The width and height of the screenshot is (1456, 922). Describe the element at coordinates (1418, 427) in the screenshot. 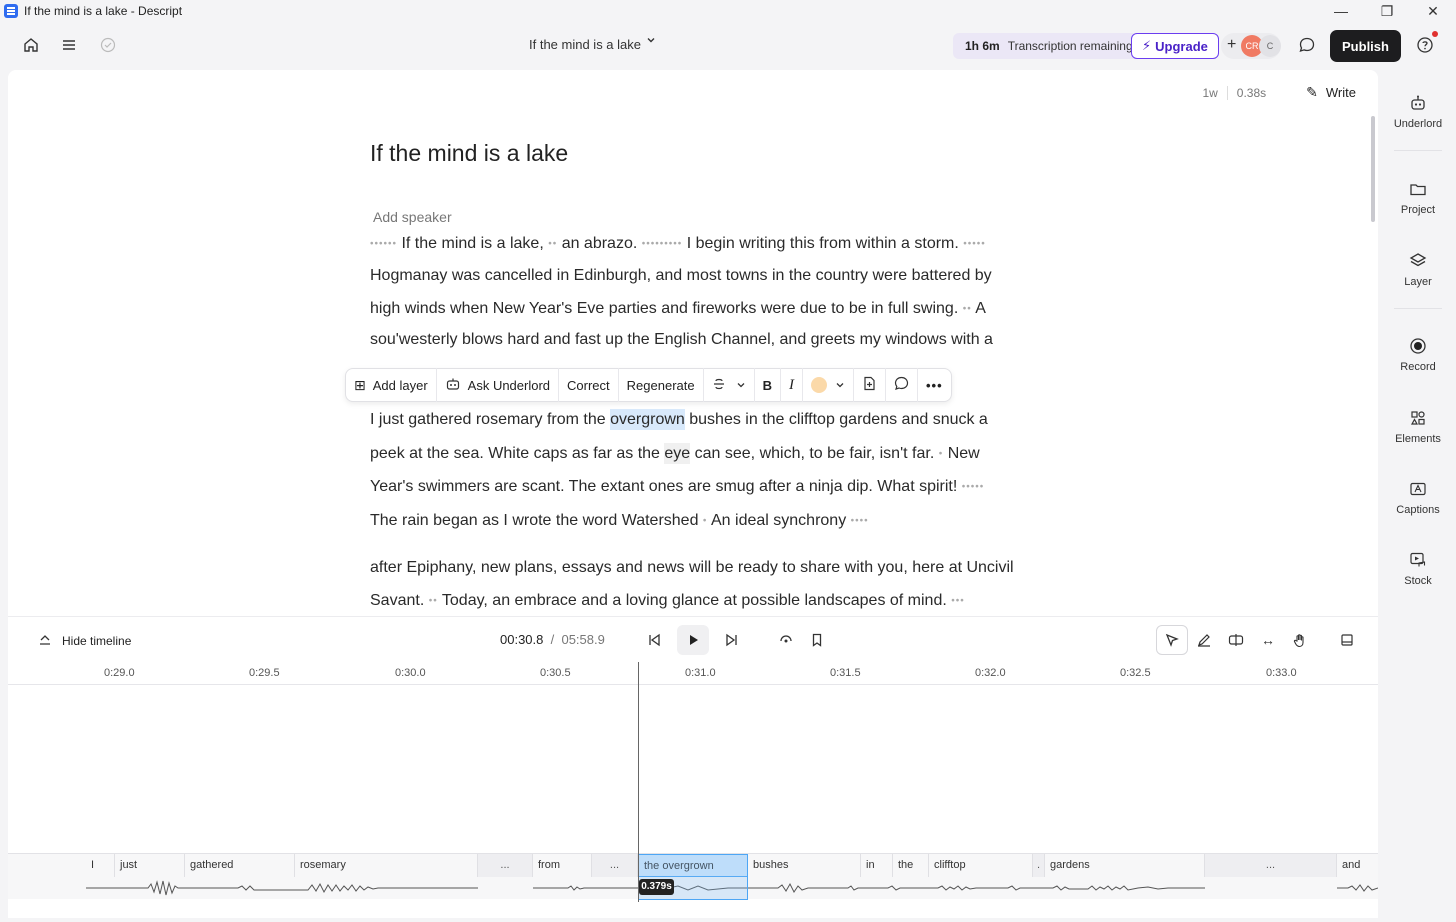

I see `sidebar-item-elements: Elements` at that location.